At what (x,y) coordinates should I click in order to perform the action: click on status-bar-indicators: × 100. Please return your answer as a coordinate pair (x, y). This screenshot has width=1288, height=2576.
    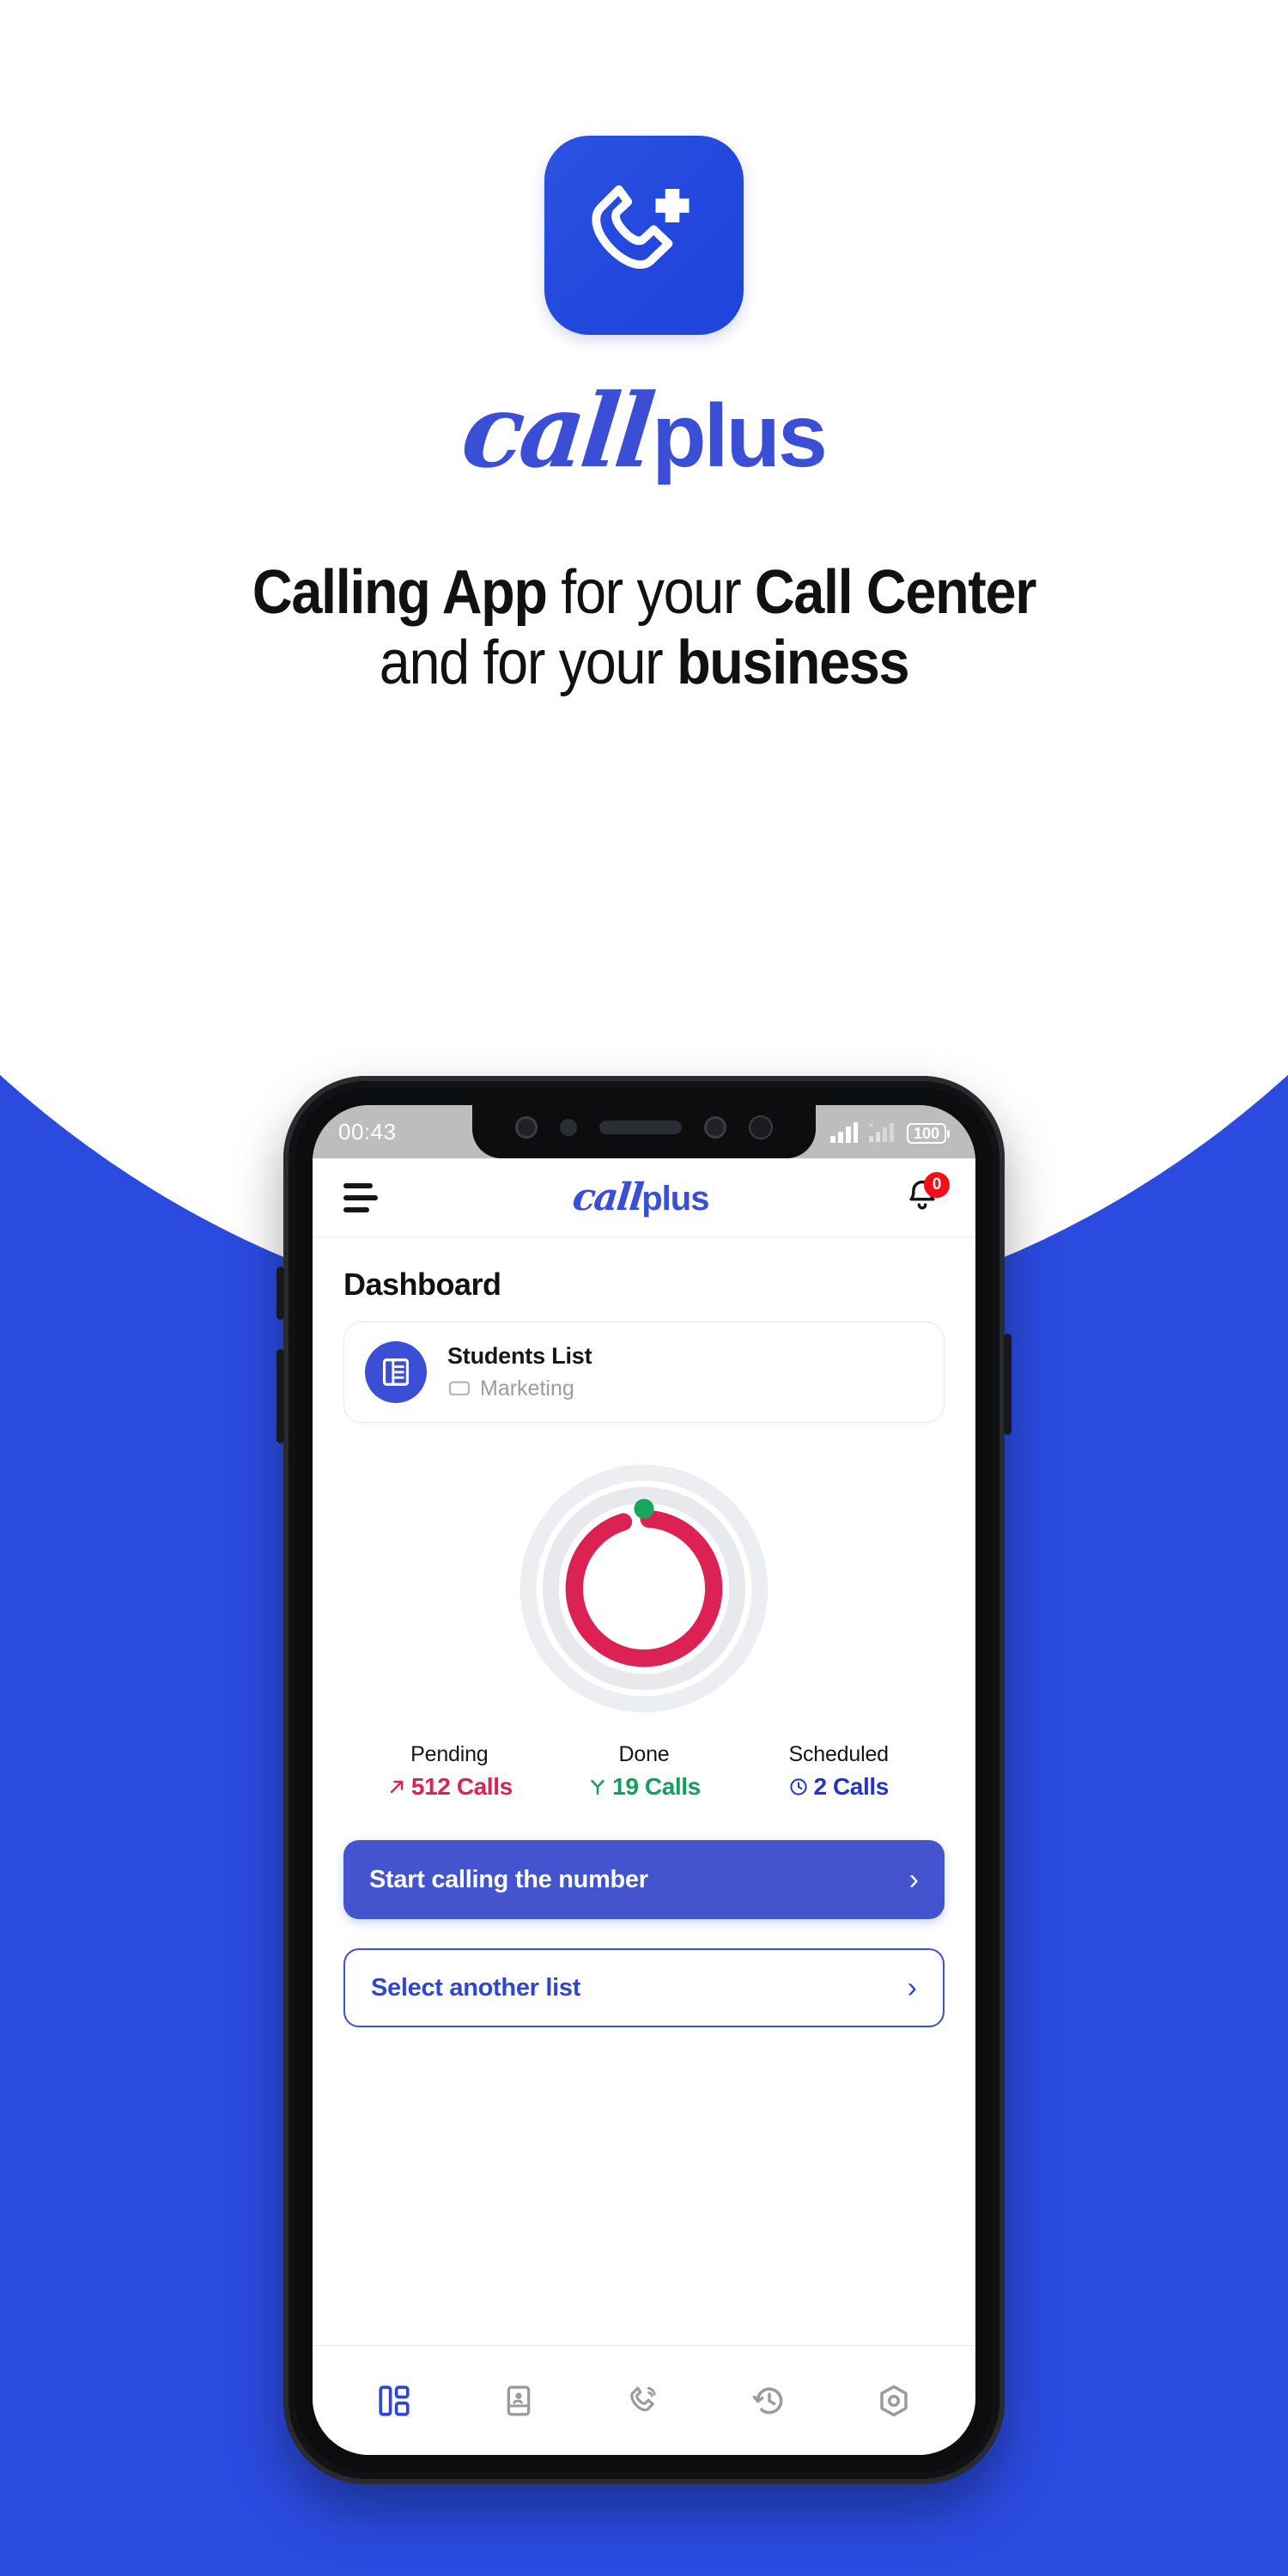
    Looking at the image, I should click on (889, 1132).